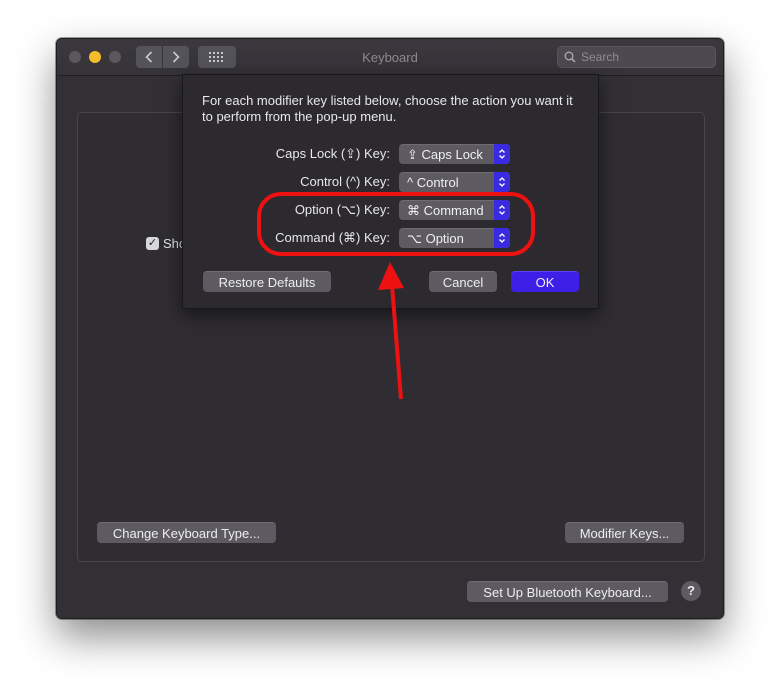  I want to click on caps-lock-popup: ⇪ Caps Lock, so click(454, 154).